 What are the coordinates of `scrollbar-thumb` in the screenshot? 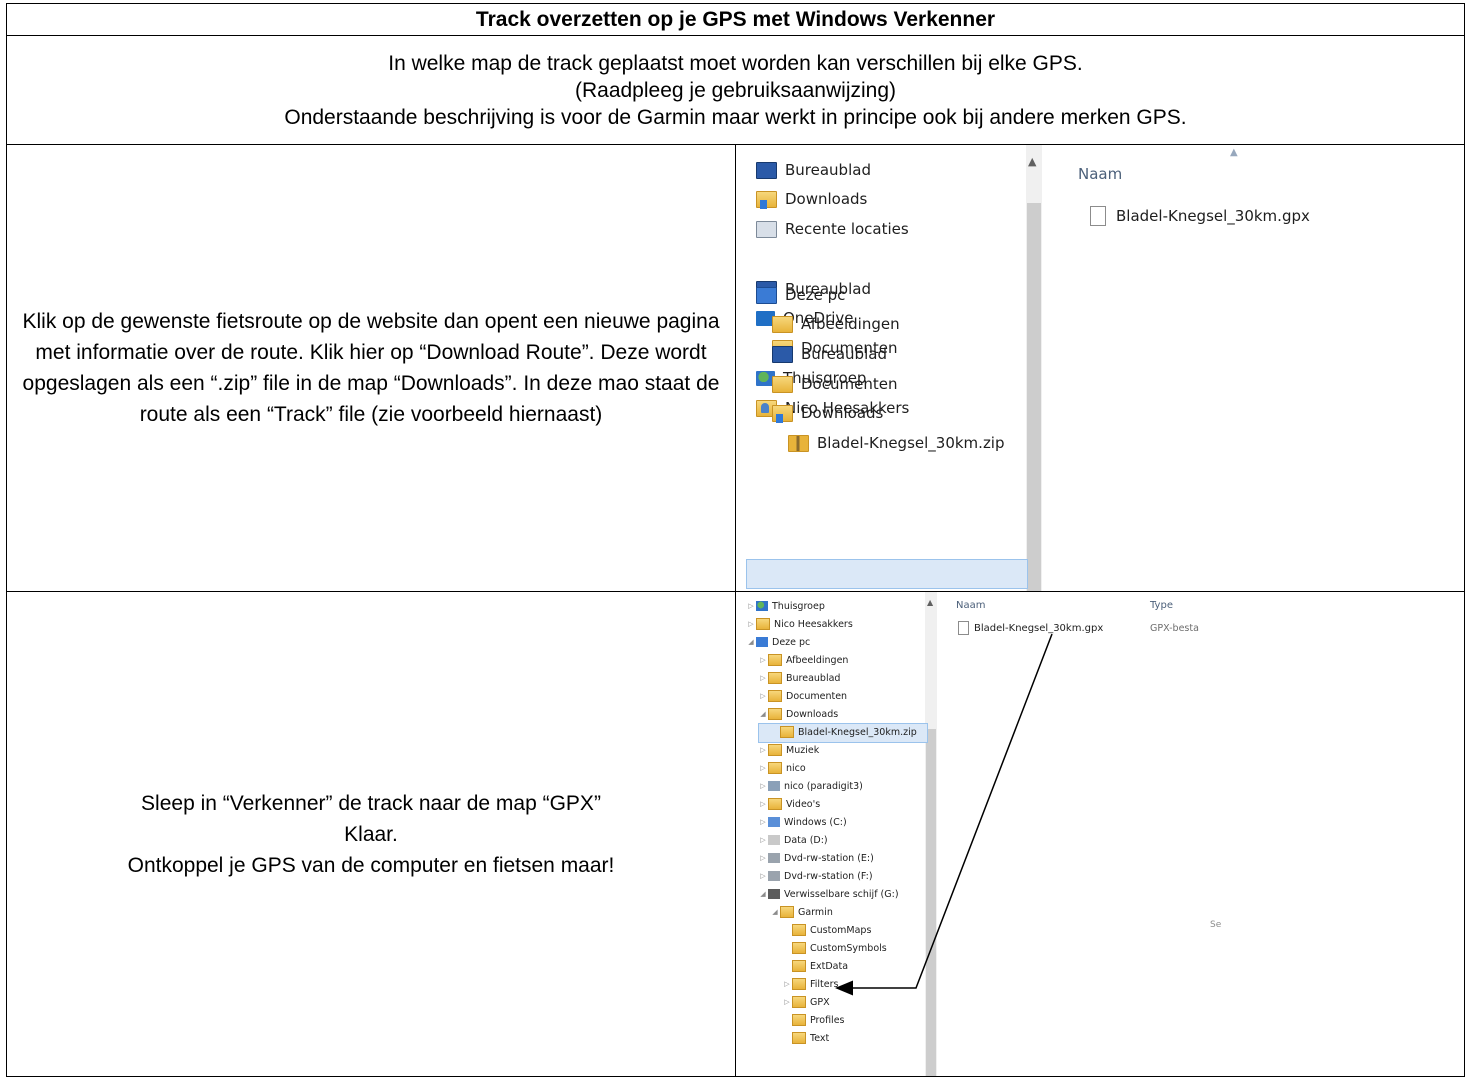 It's located at (1034, 397).